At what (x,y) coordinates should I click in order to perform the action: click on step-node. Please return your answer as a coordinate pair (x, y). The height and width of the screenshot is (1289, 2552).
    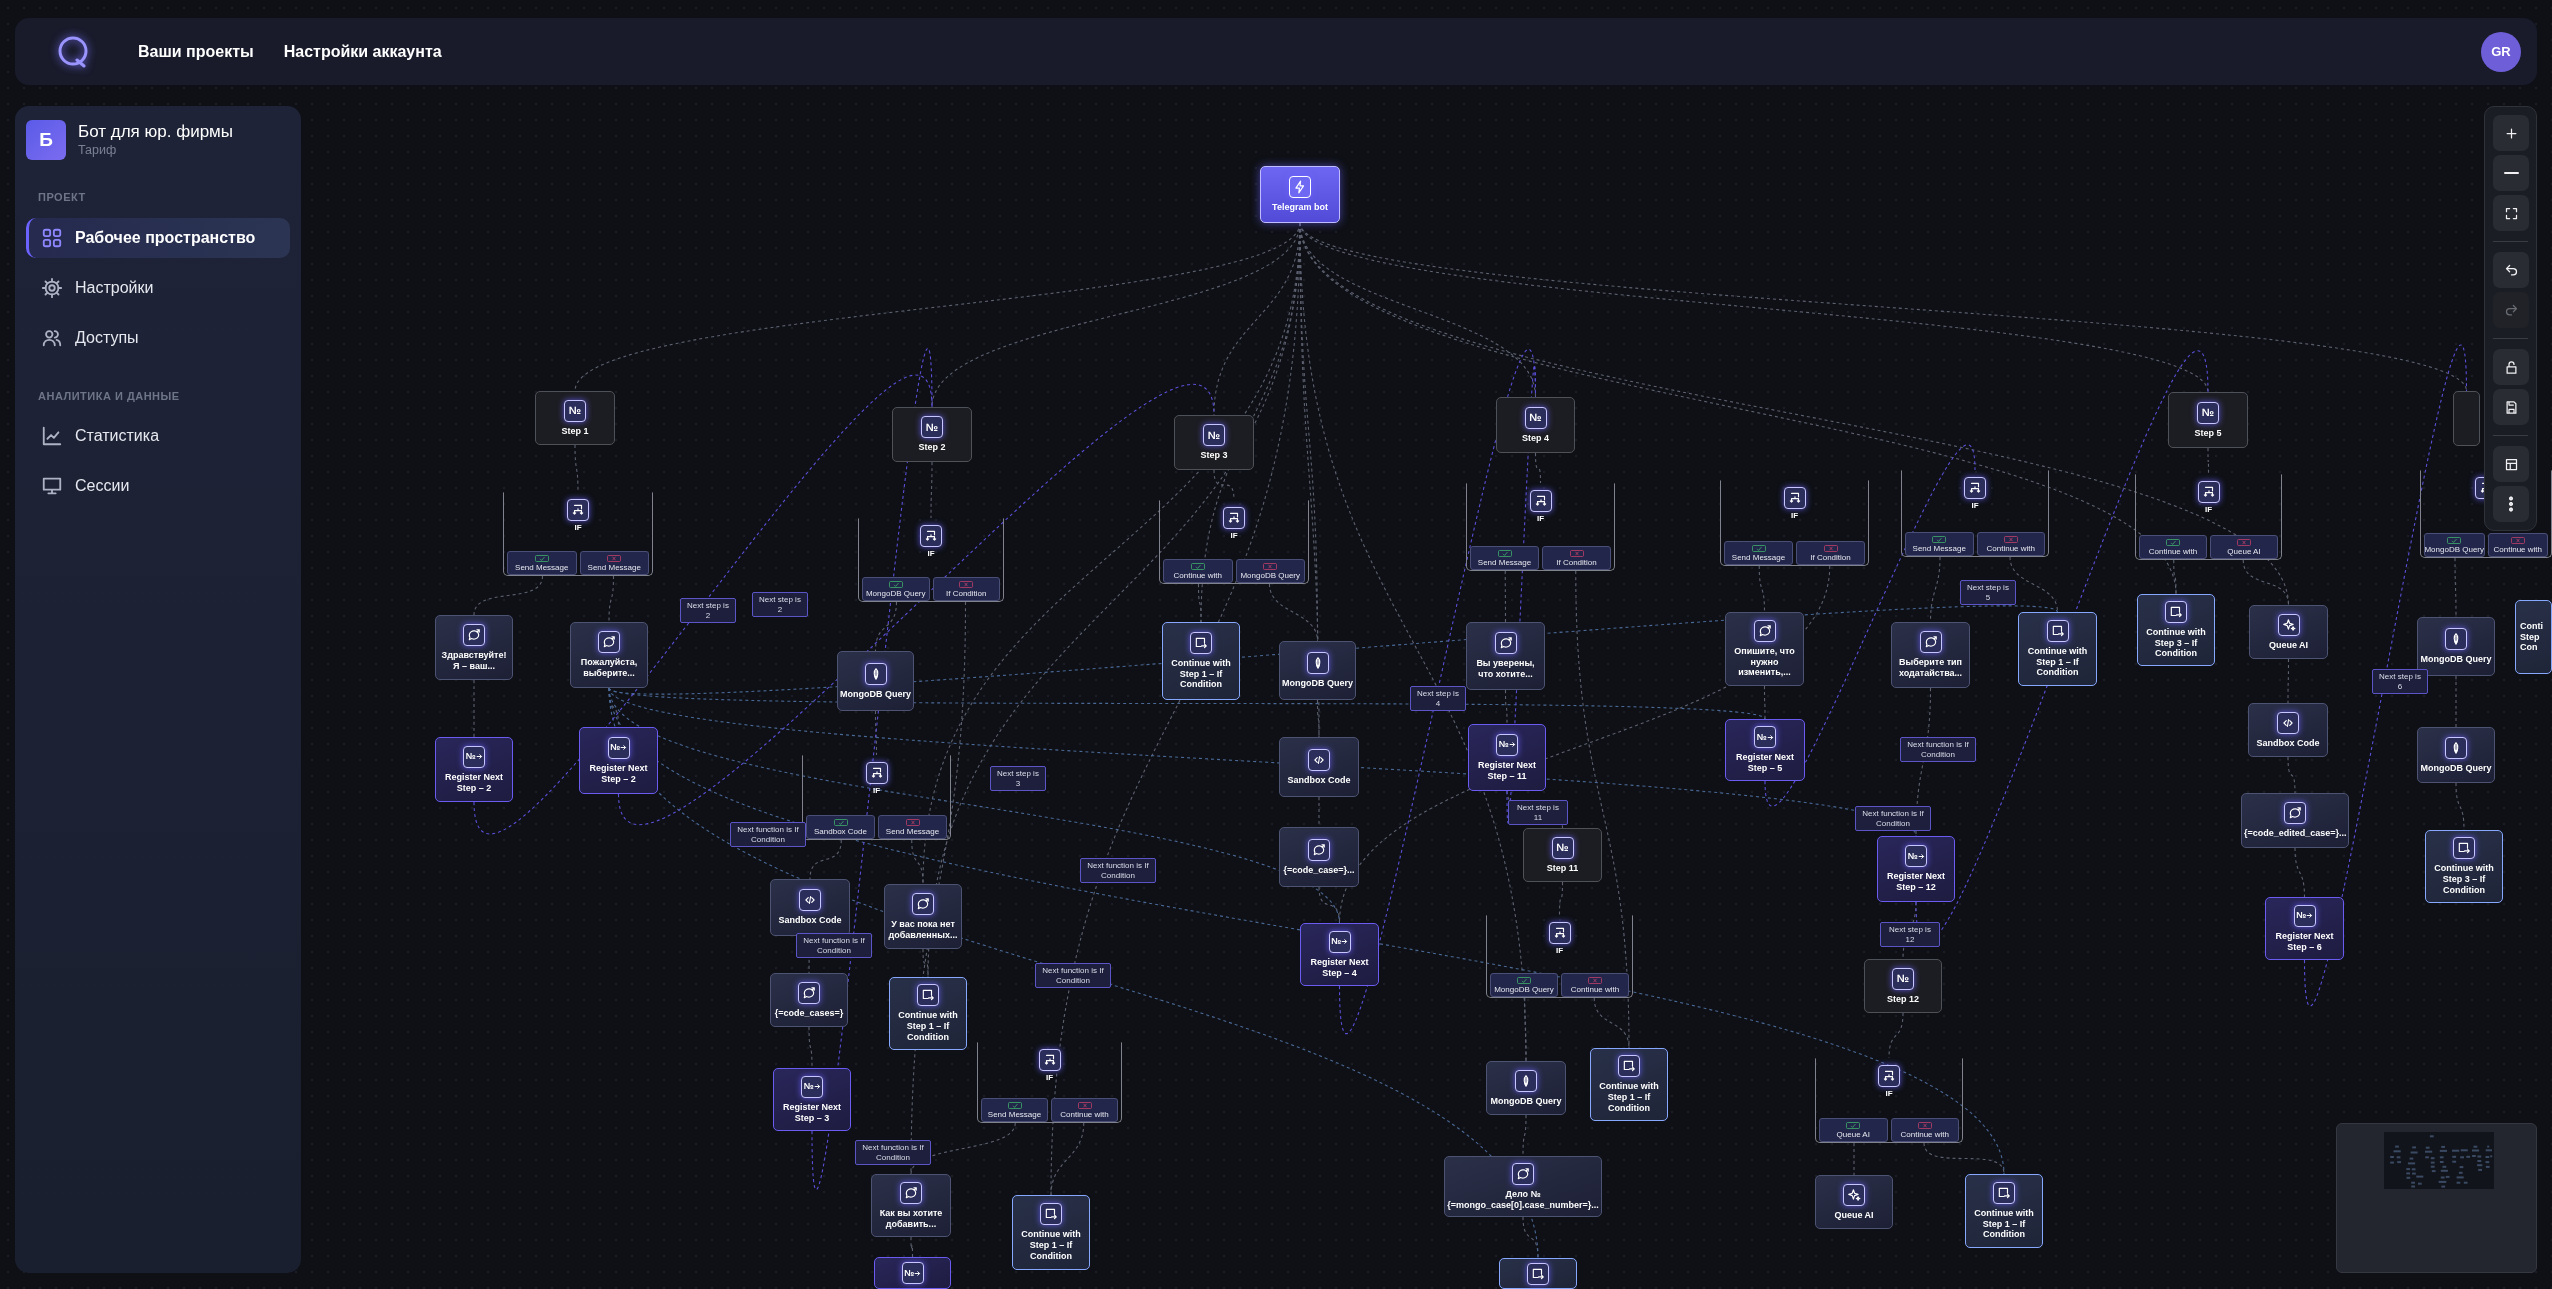
    Looking at the image, I should click on (2466, 418).